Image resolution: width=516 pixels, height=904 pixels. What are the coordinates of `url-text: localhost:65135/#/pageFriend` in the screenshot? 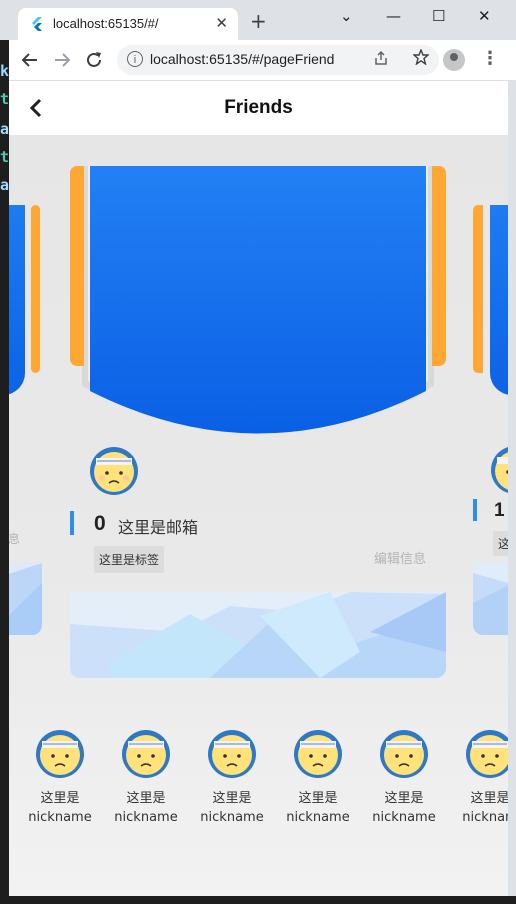 It's located at (242, 59).